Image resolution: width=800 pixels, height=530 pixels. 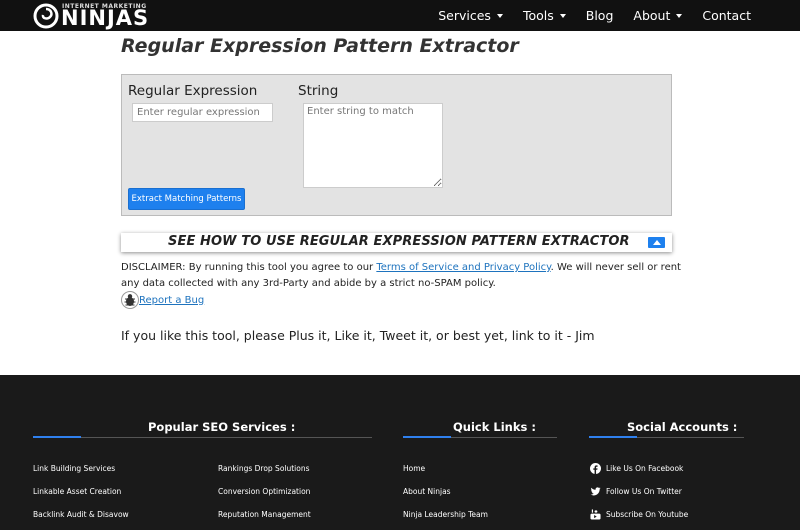 I want to click on site-logo: INTERNET MARKETING NINJAS, so click(x=91, y=15).